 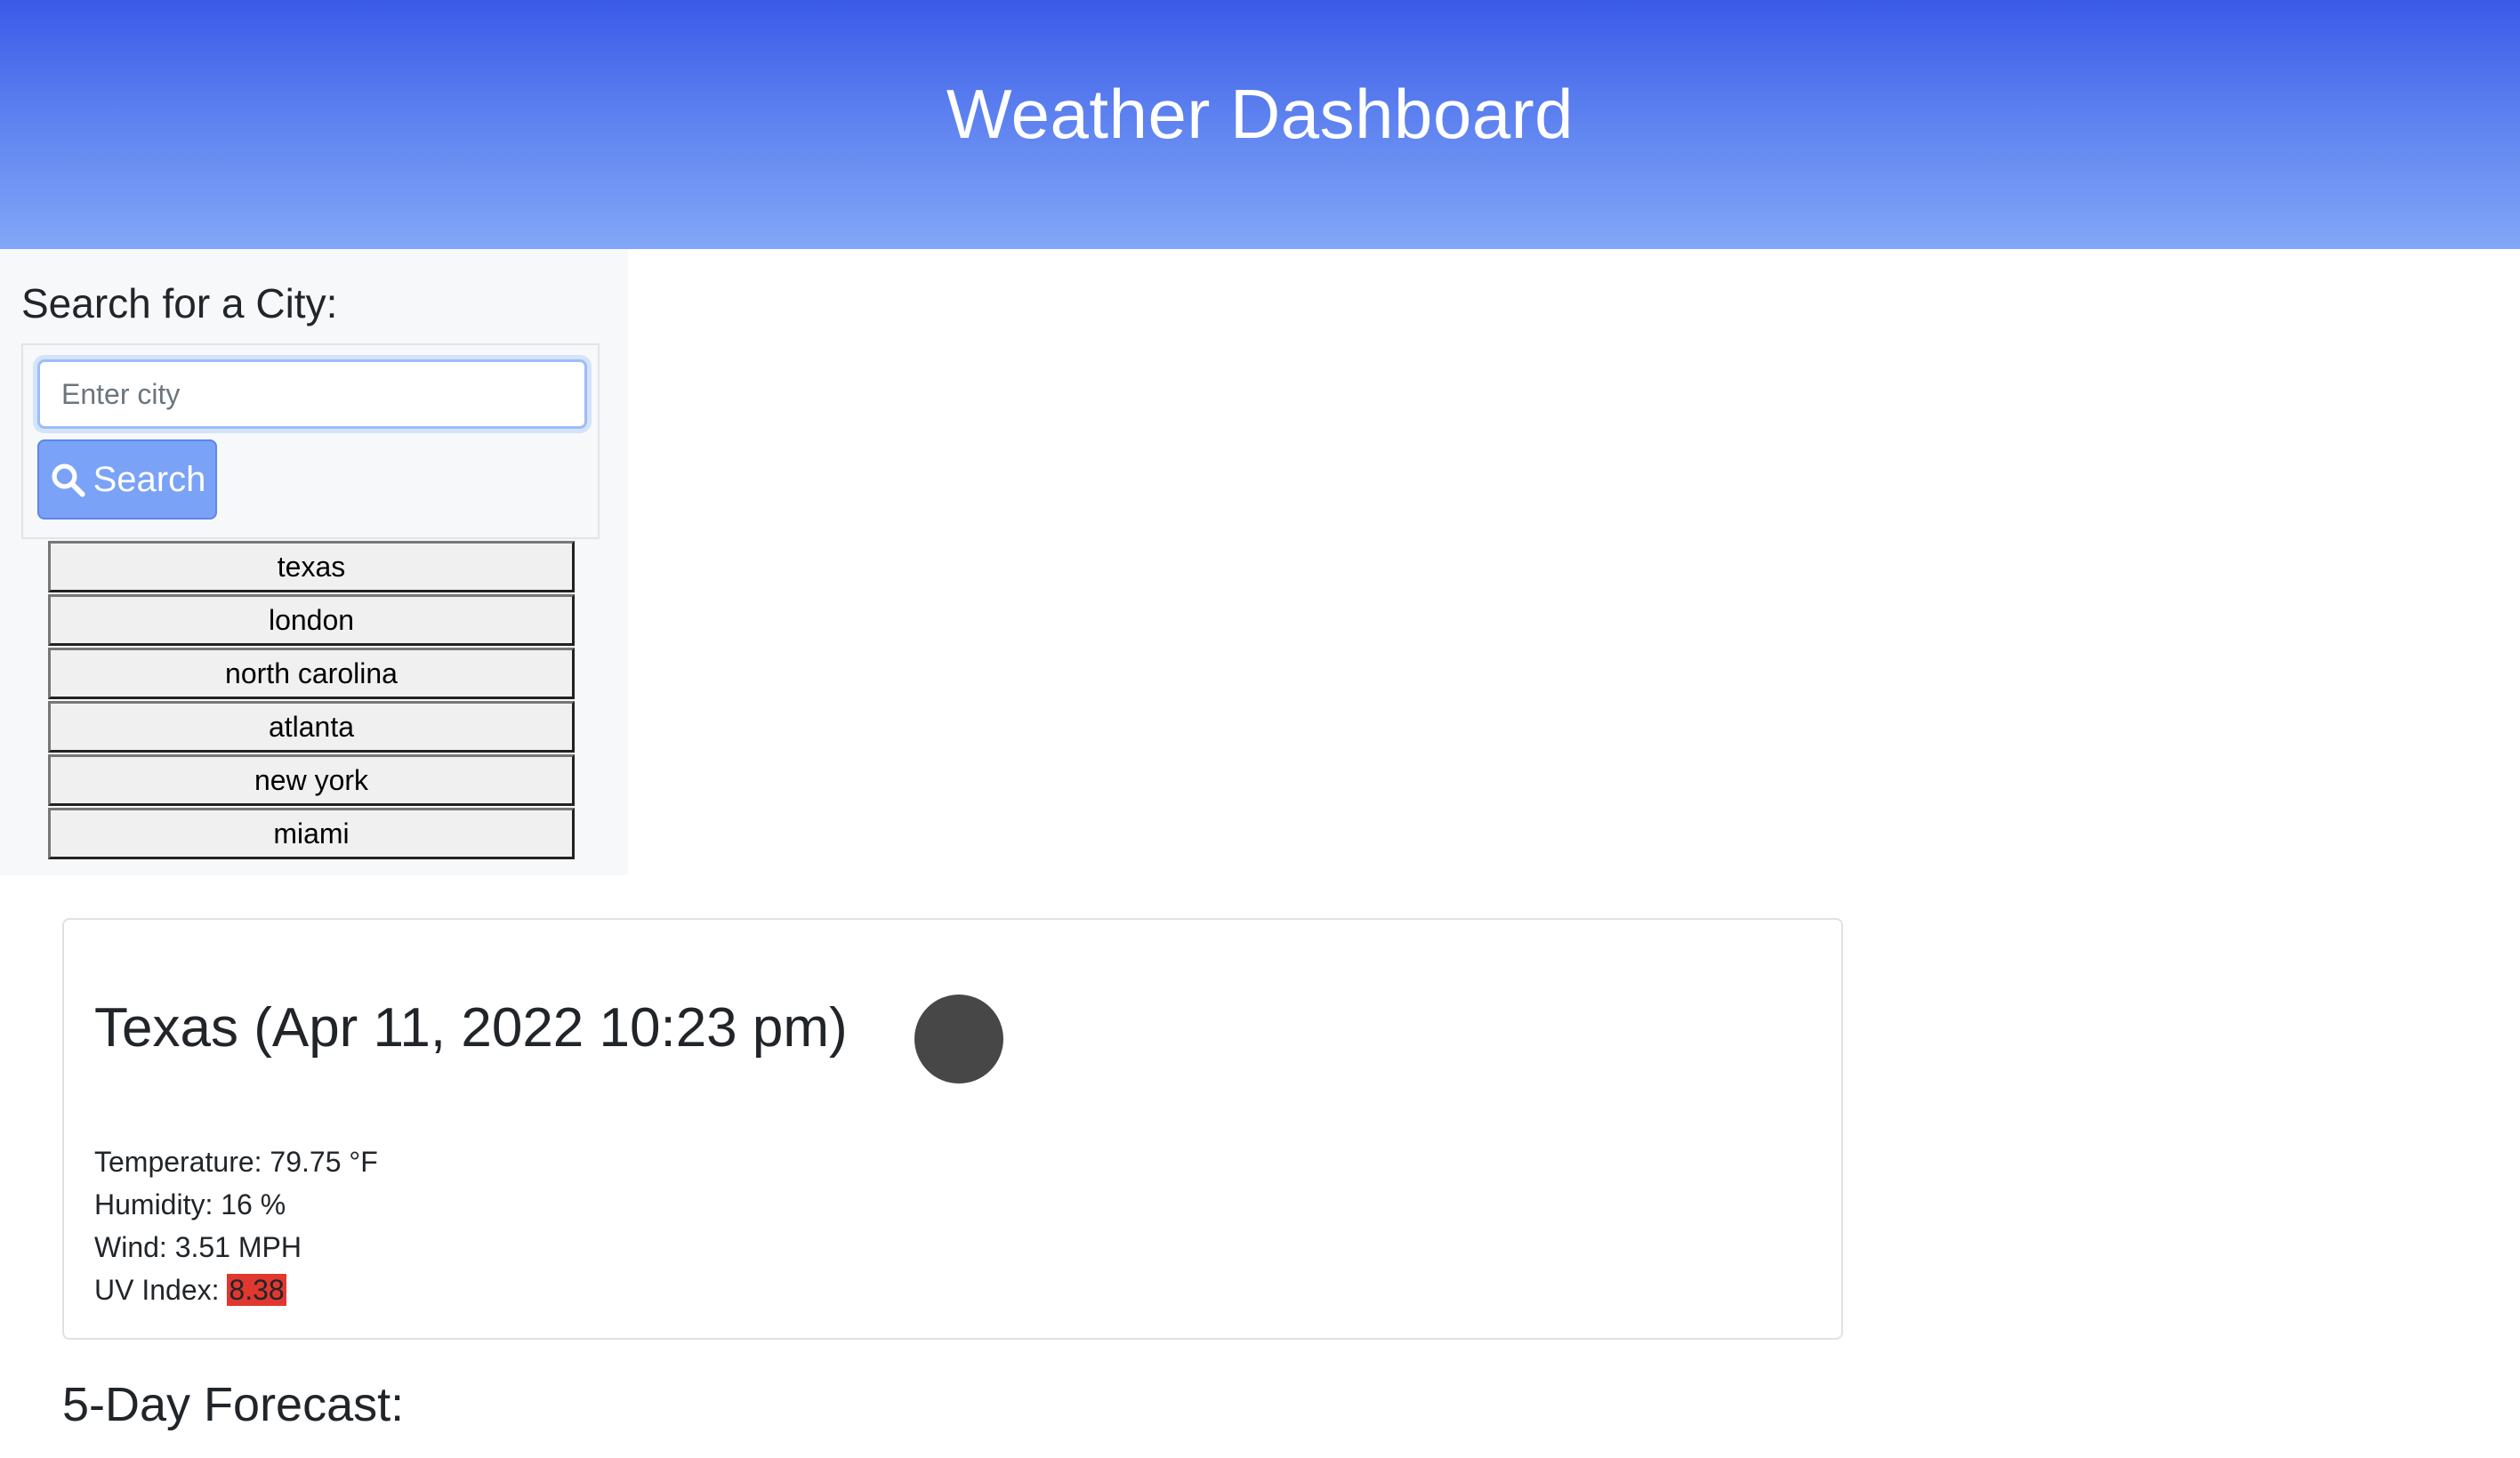 I want to click on forecast-heading: 5-Day Forecast:, so click(x=233, y=1405).